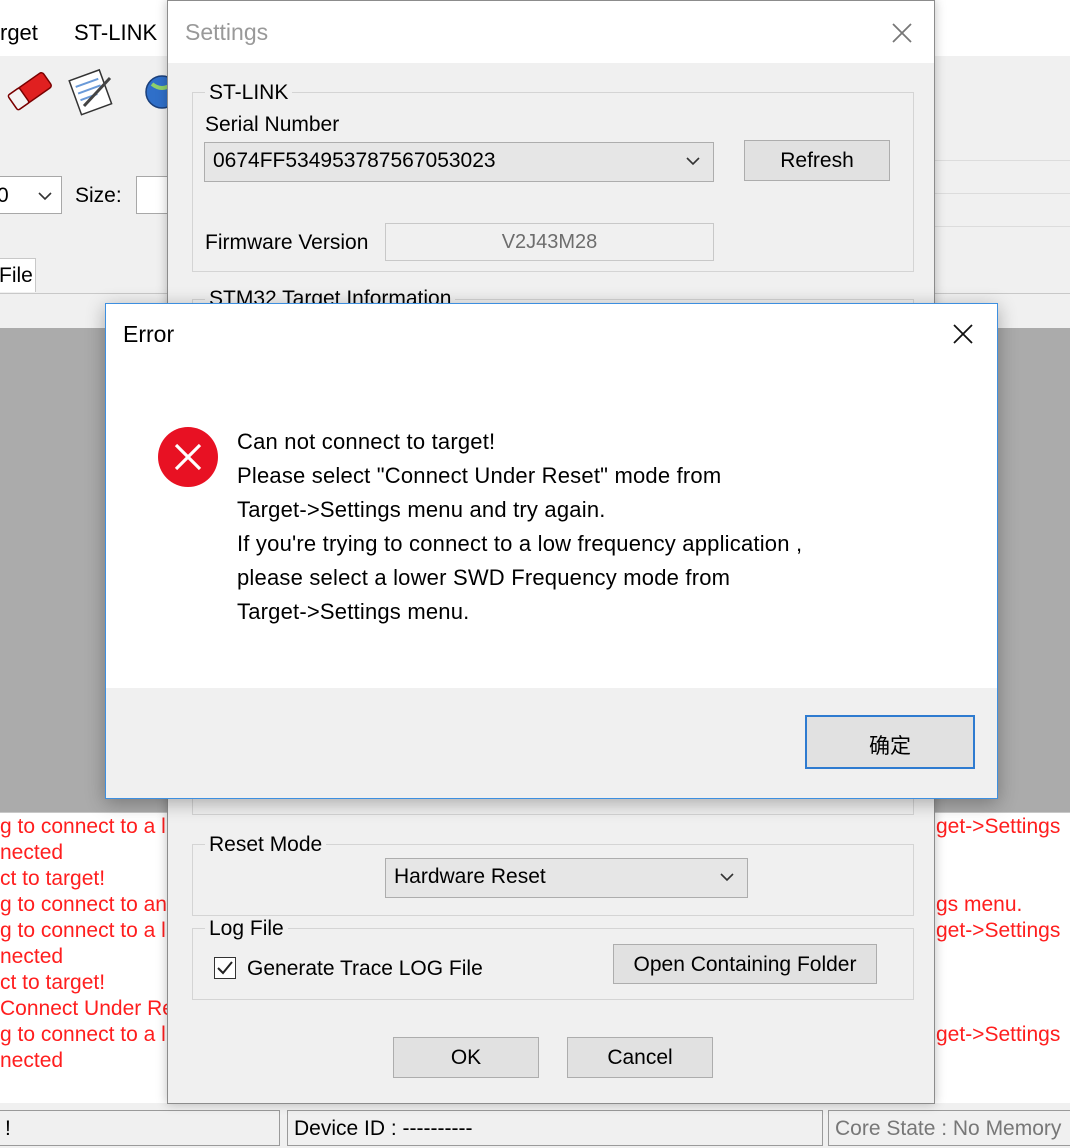  Describe the element at coordinates (817, 160) in the screenshot. I see `refresh-button: Refresh` at that location.